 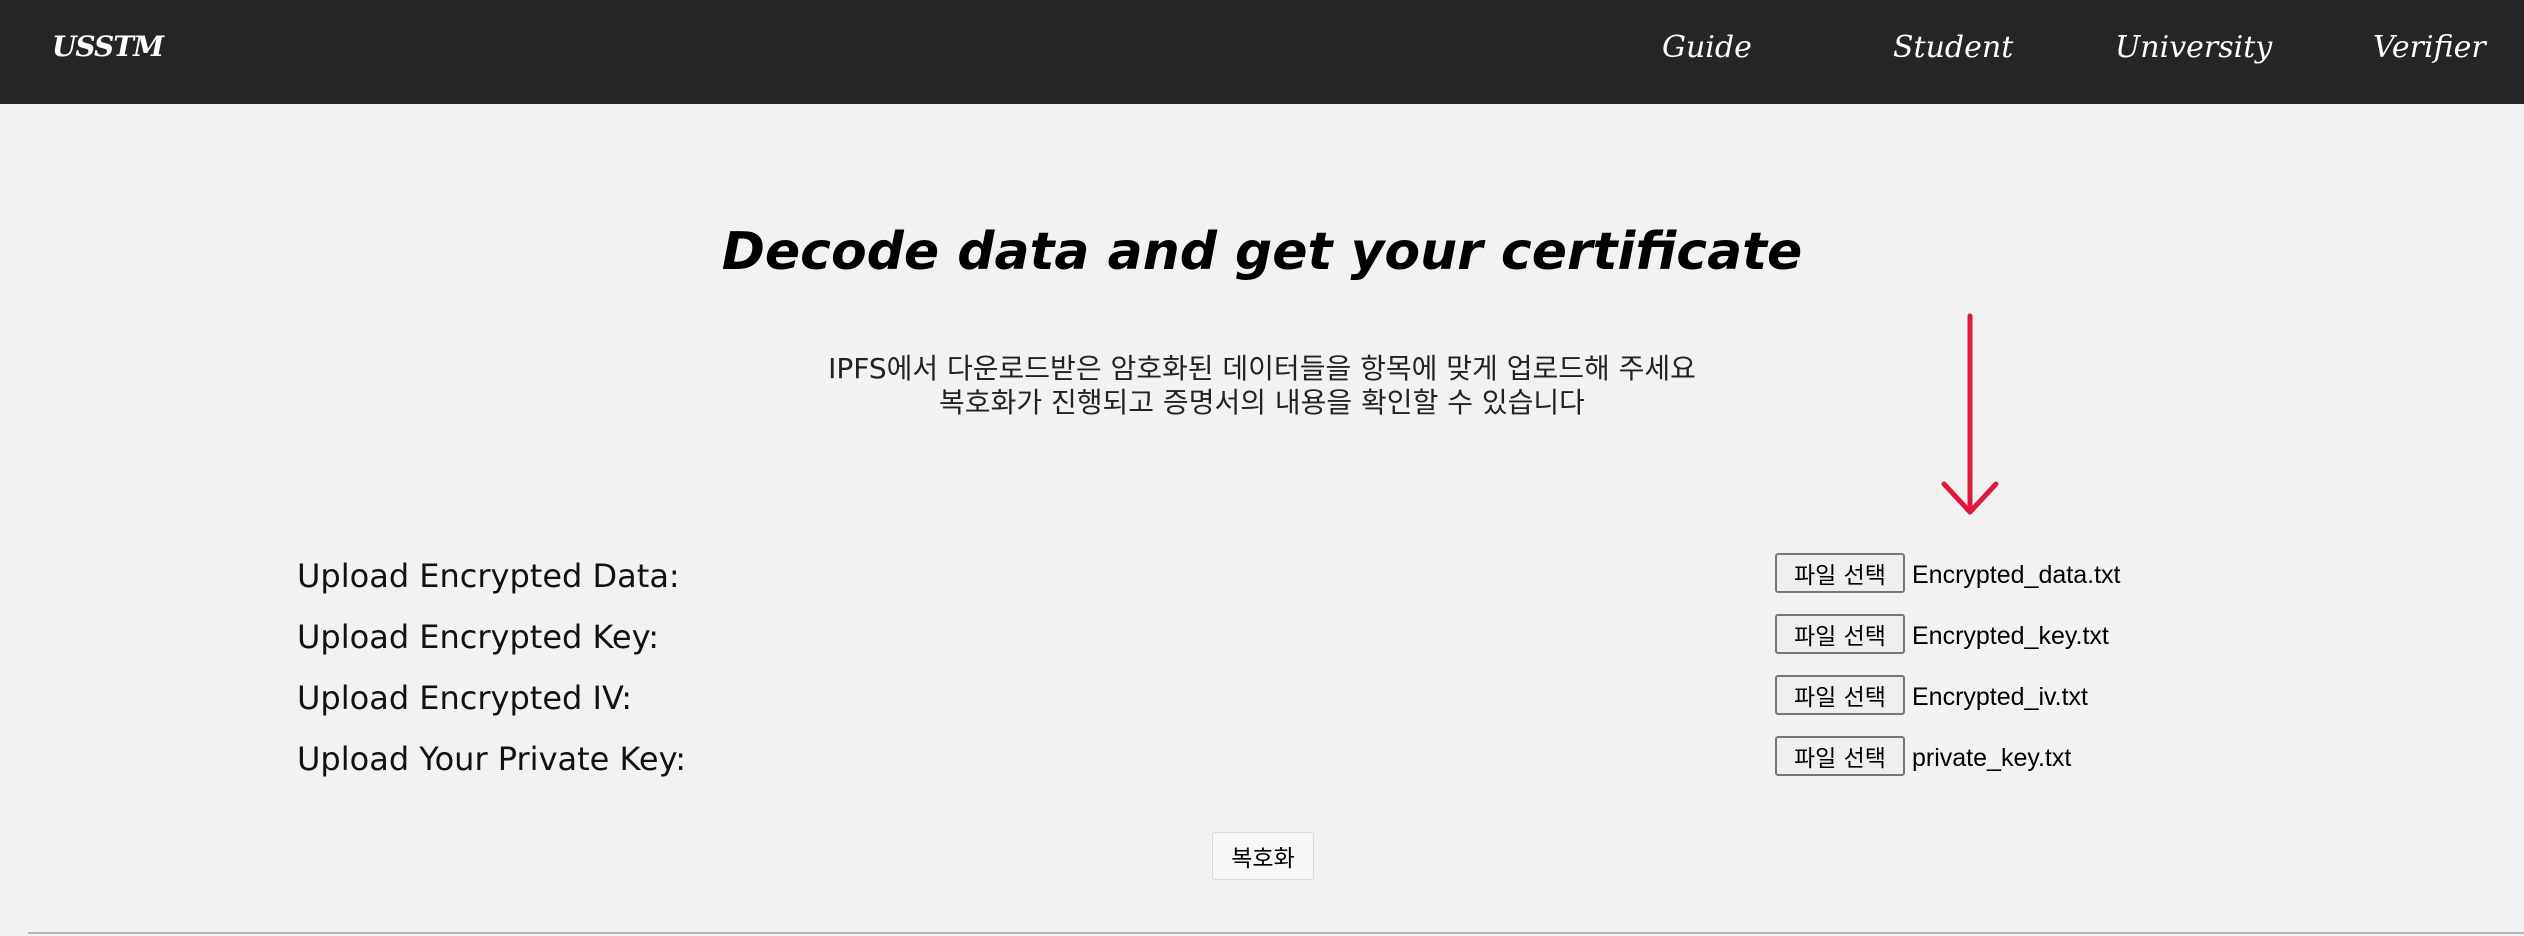 I want to click on nav-link-university: University, so click(x=2193, y=47).